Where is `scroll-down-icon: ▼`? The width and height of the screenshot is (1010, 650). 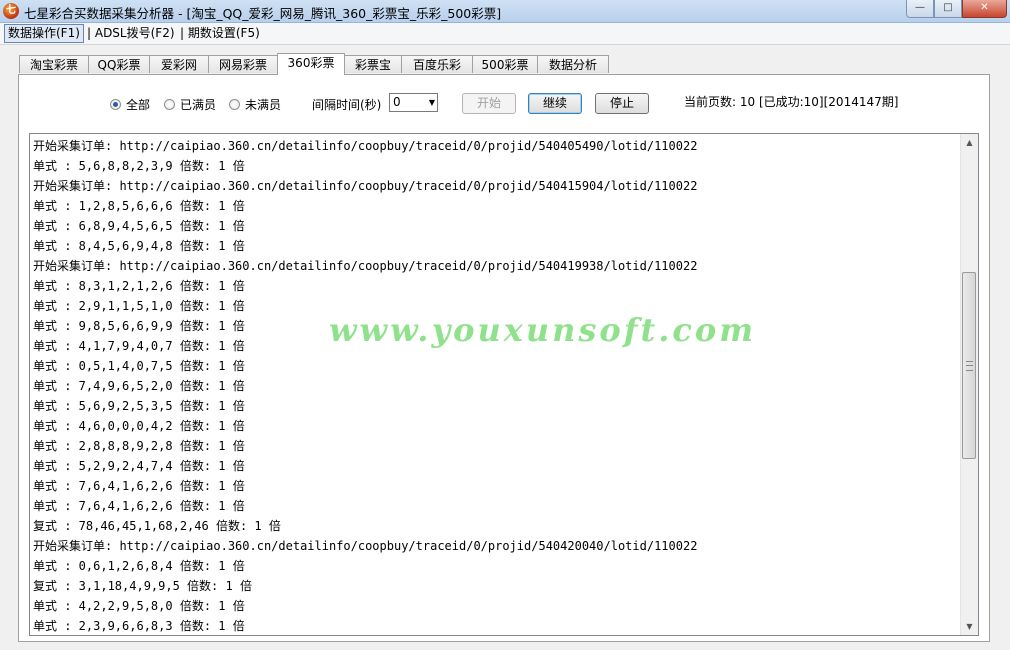 scroll-down-icon: ▼ is located at coordinates (969, 626).